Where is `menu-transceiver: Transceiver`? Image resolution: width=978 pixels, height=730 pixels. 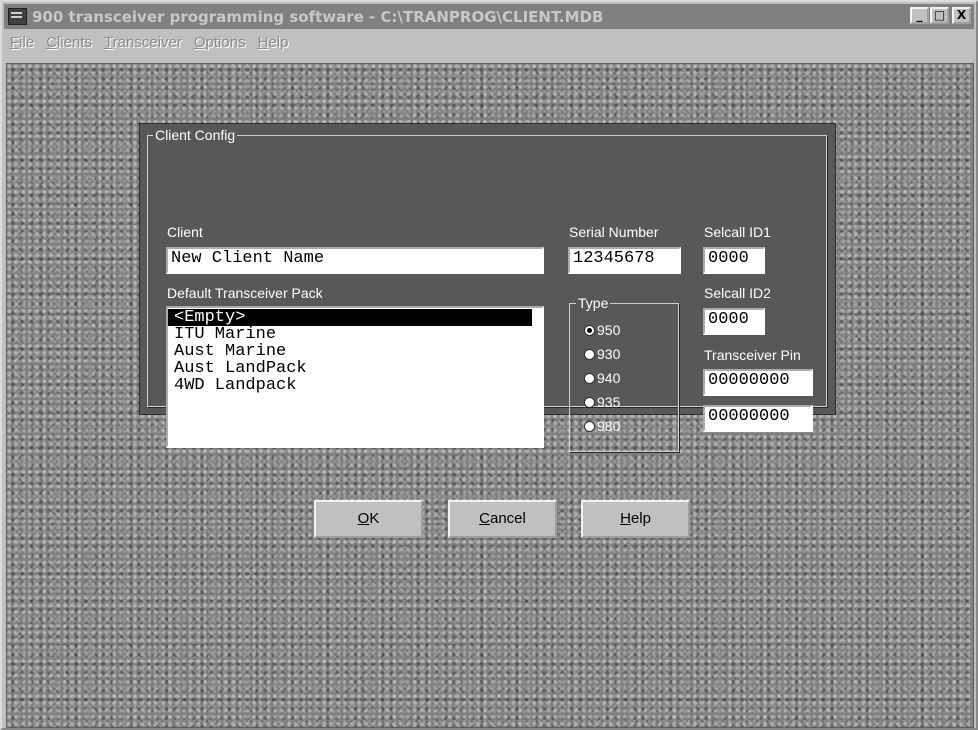 menu-transceiver: Transceiver is located at coordinates (143, 42).